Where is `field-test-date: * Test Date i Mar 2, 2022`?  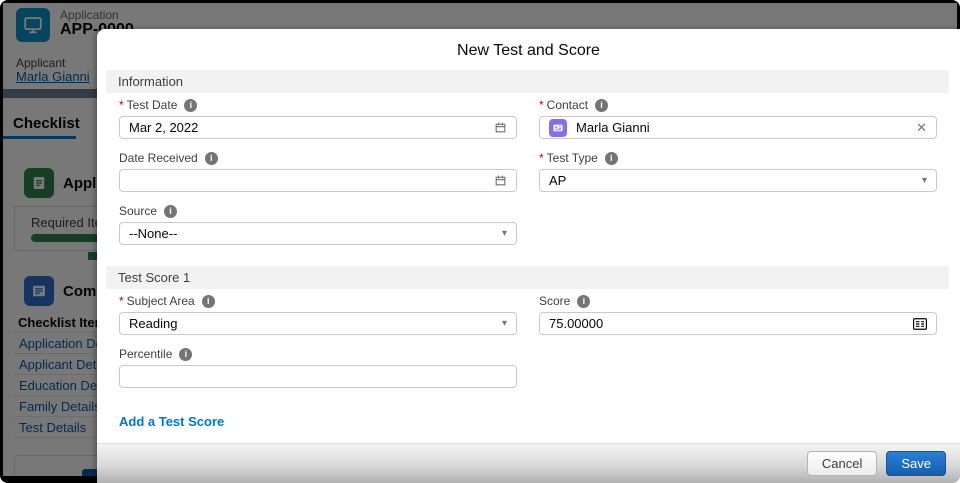
field-test-date: * Test Date i Mar 2, 2022 is located at coordinates (318, 118).